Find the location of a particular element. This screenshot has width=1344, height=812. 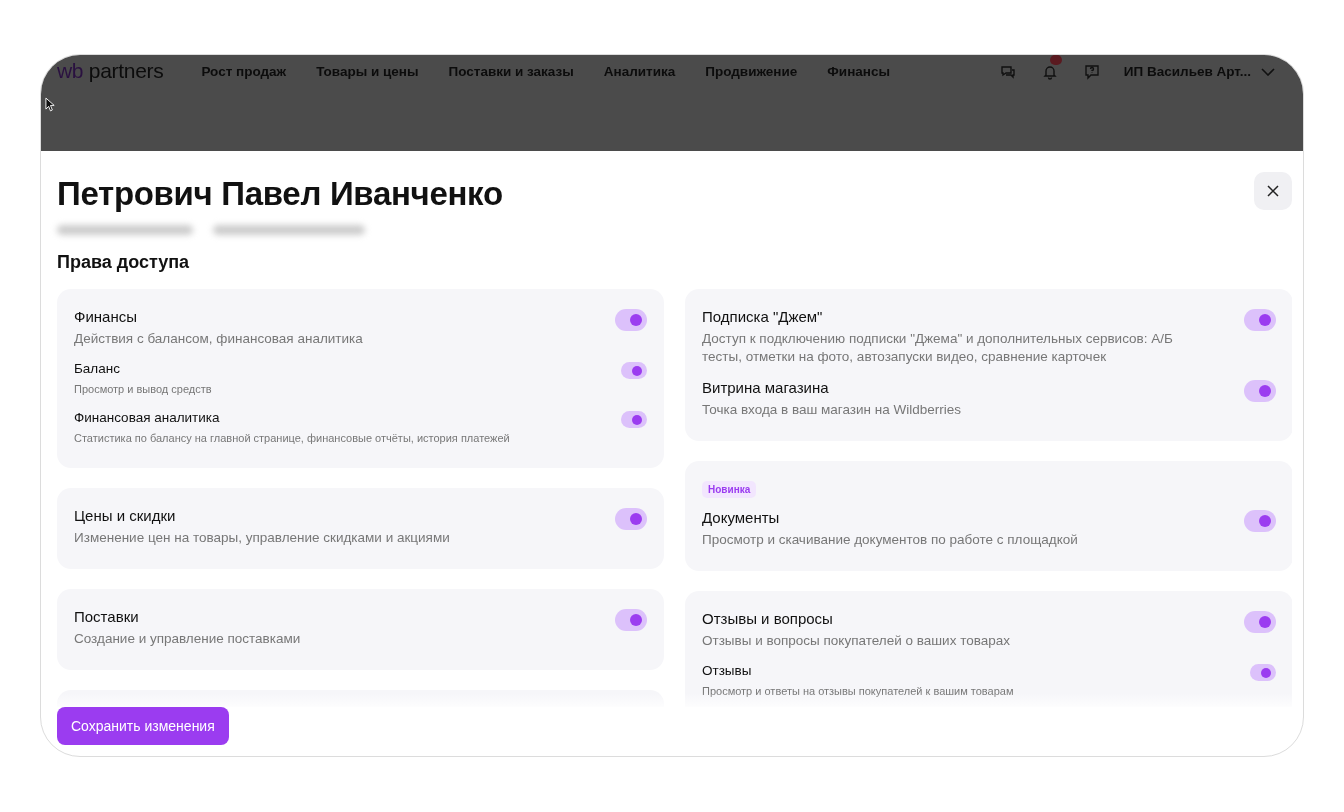

save-button: Сохранить изменения is located at coordinates (143, 726).